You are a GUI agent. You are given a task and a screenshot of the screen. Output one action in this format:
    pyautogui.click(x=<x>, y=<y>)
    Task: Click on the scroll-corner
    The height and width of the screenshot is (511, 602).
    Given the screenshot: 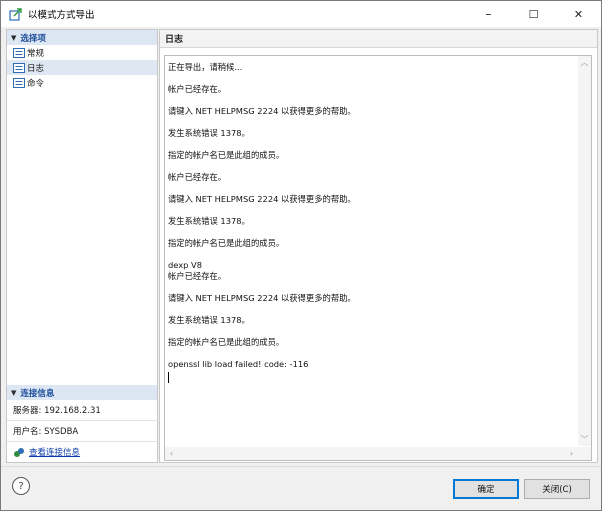 What is the action you would take?
    pyautogui.click(x=584, y=453)
    